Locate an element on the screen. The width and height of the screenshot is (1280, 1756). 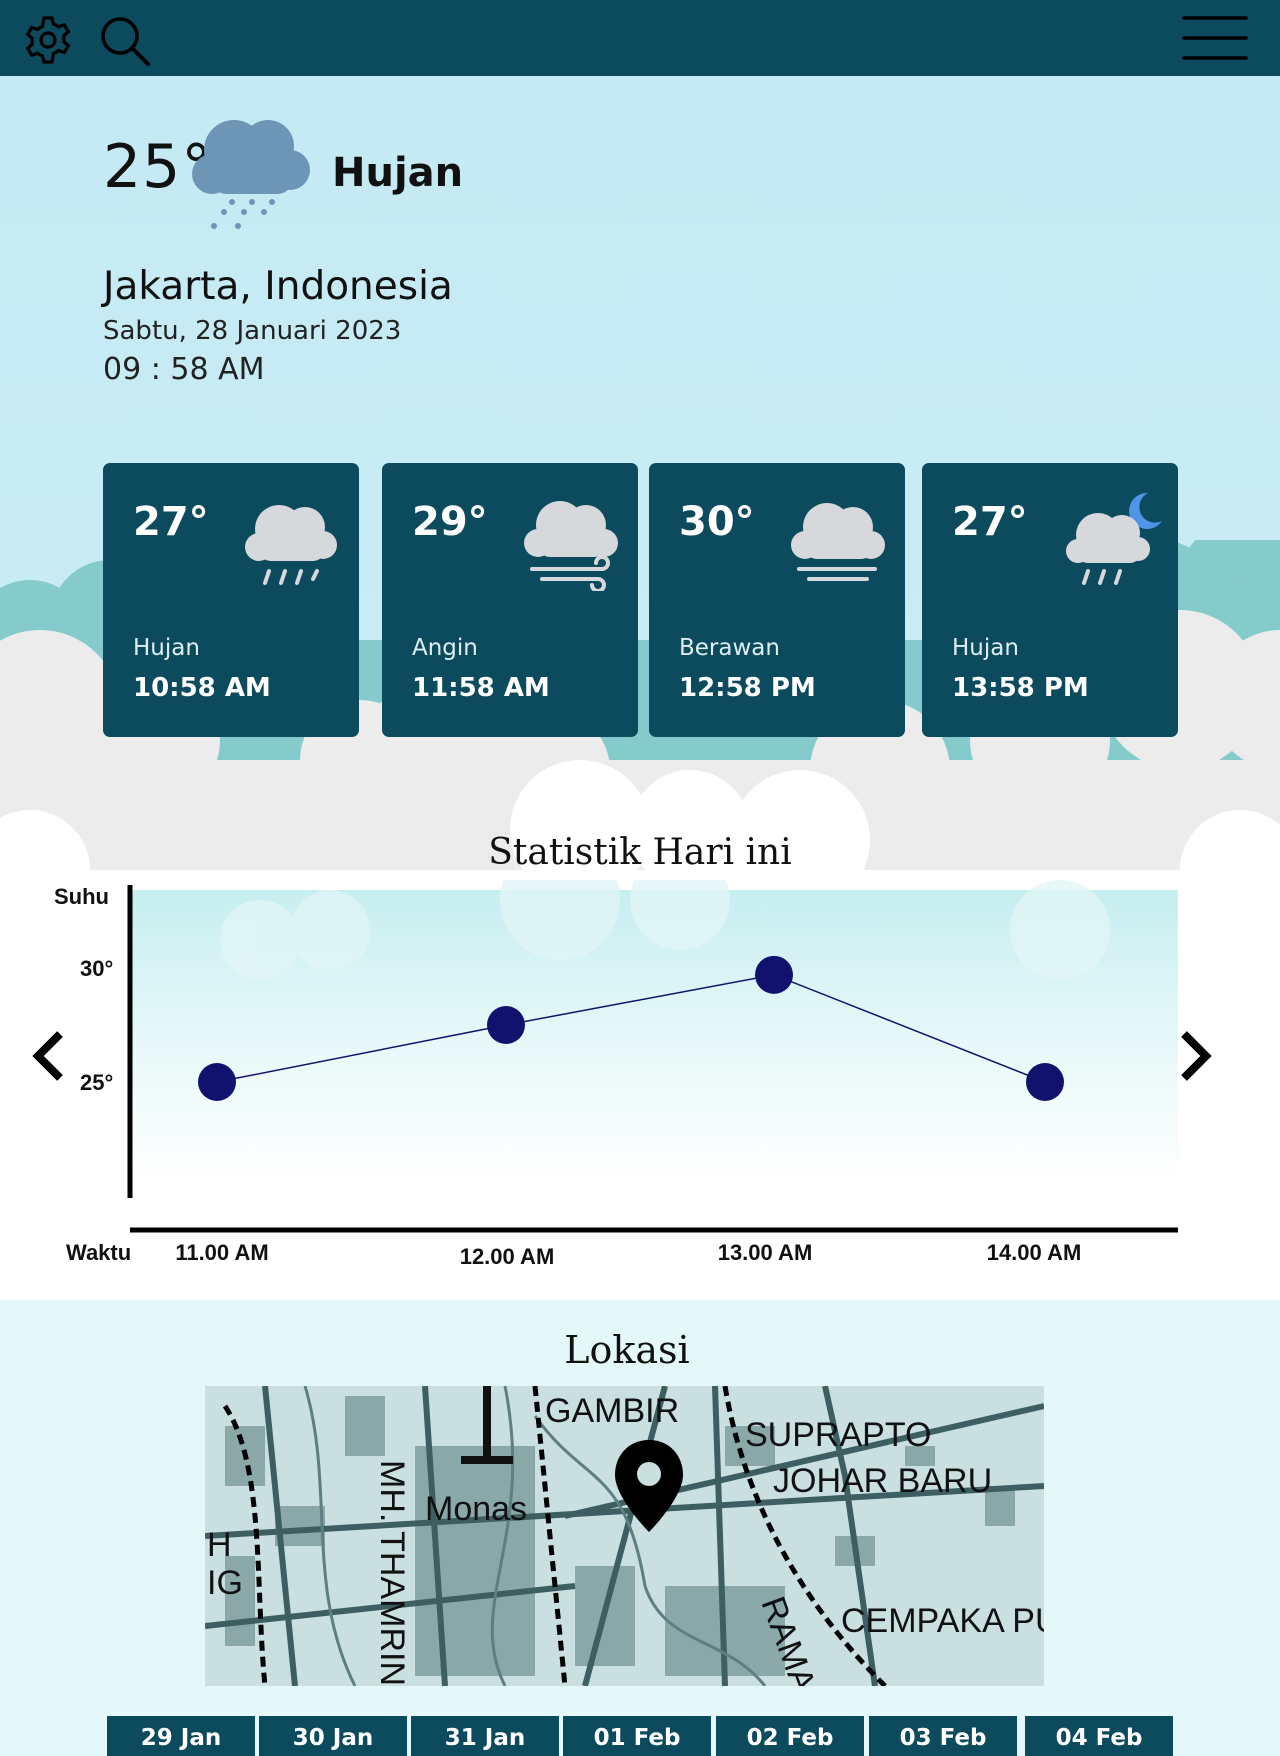
day-tab: 31 Jan is located at coordinates (485, 1736).